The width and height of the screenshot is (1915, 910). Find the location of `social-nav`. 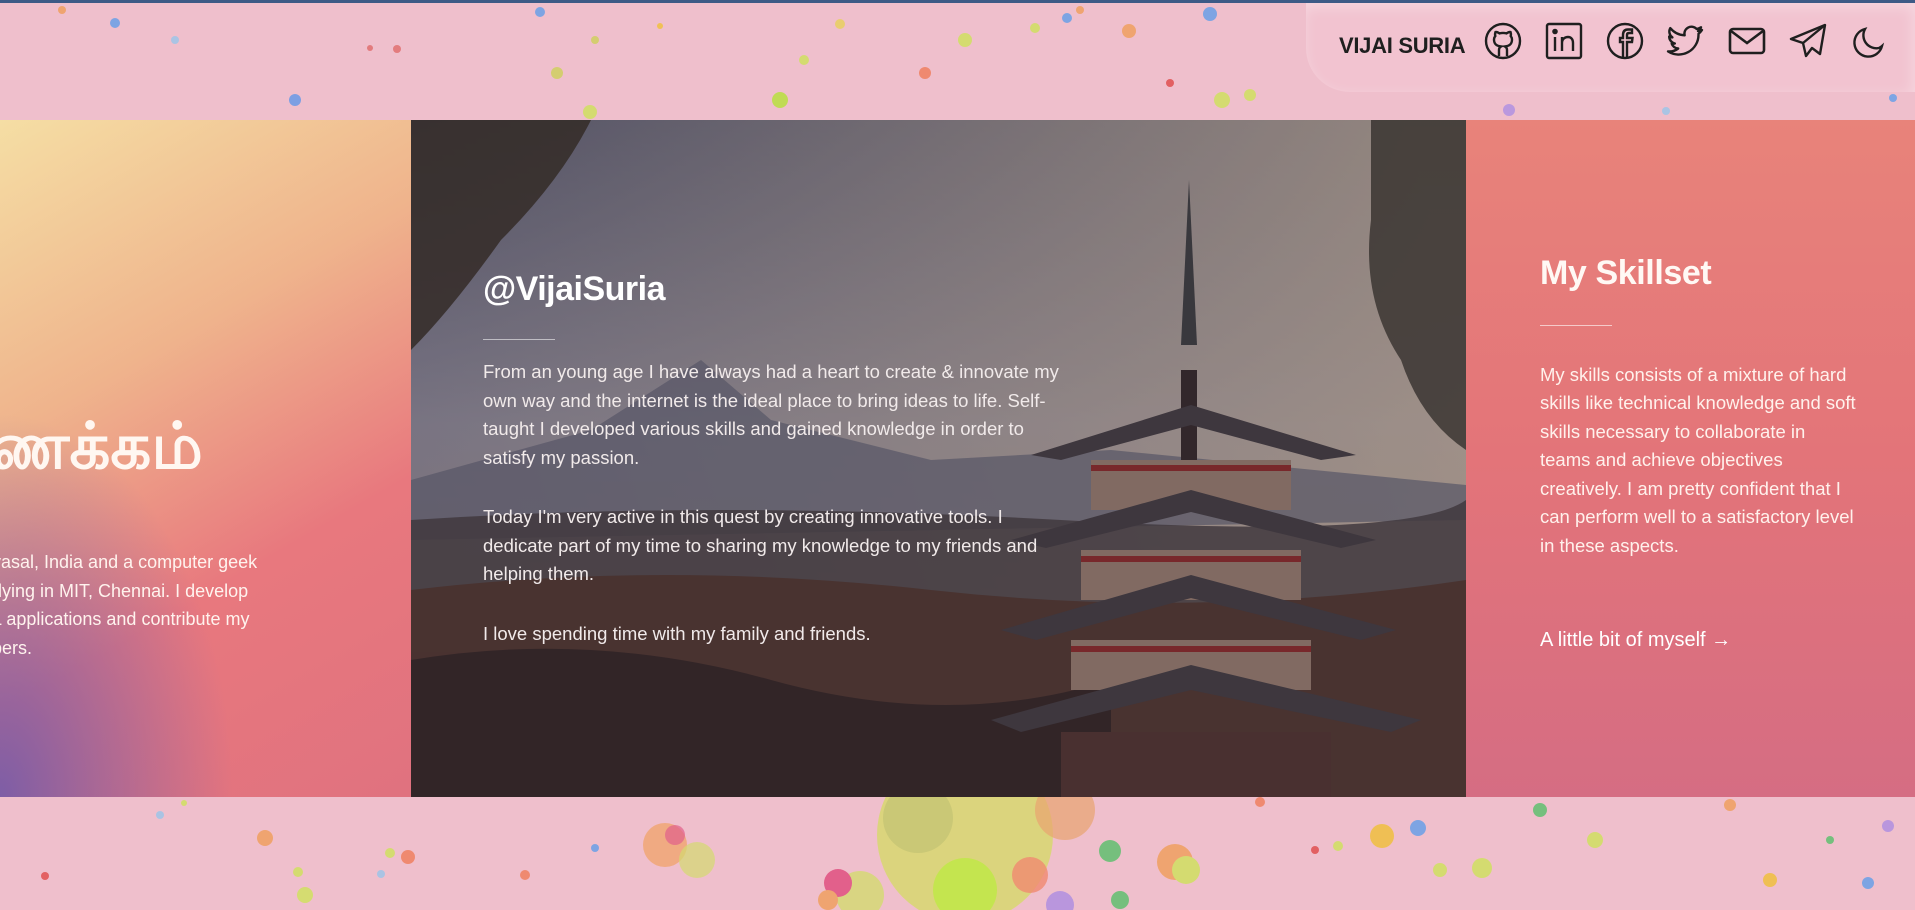

social-nav is located at coordinates (1685, 41).